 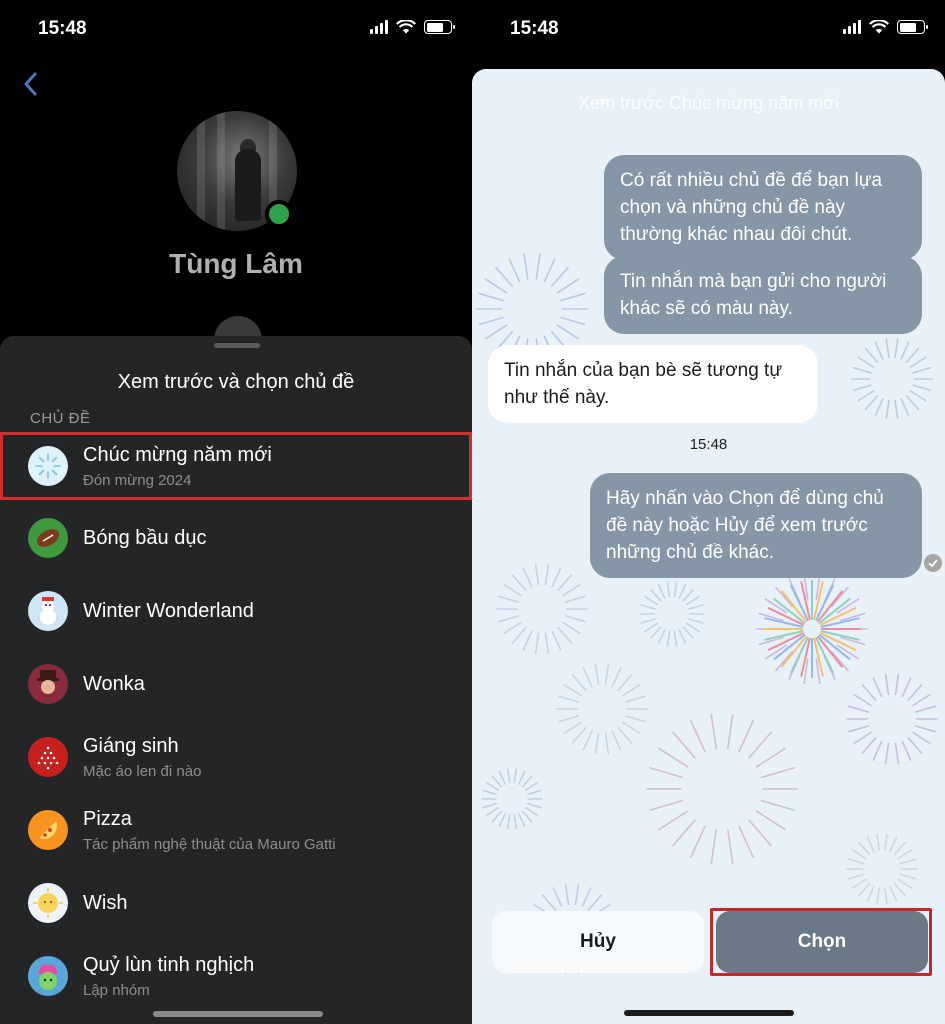 What do you see at coordinates (114, 683) in the screenshot?
I see `theme-title: Wonka` at bounding box center [114, 683].